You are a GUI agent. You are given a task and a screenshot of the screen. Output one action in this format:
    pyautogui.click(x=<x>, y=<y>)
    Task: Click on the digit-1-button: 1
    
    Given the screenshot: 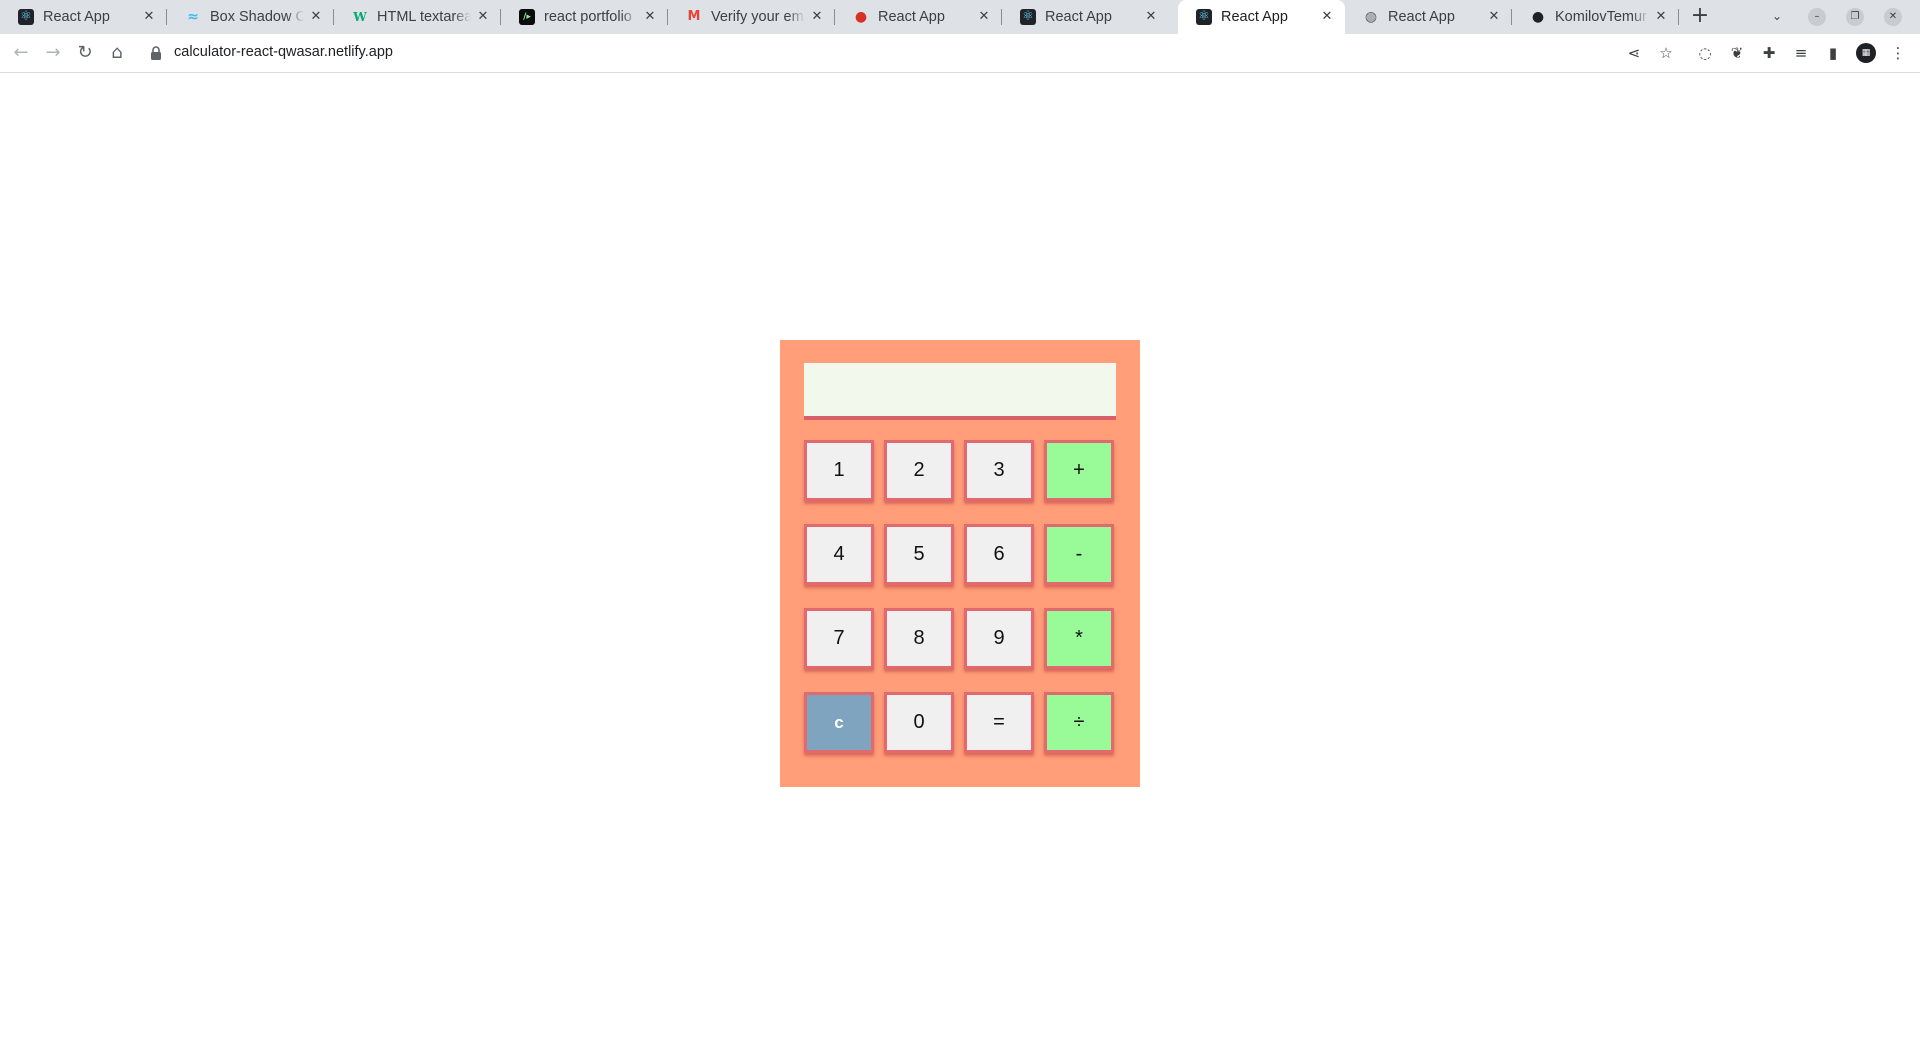 What is the action you would take?
    pyautogui.click(x=839, y=470)
    